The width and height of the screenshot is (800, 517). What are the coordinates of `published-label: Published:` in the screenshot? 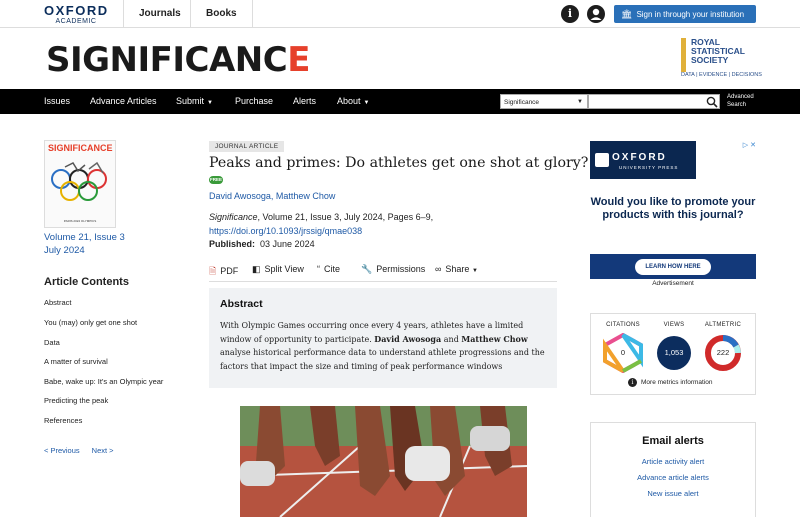 It's located at (232, 244).